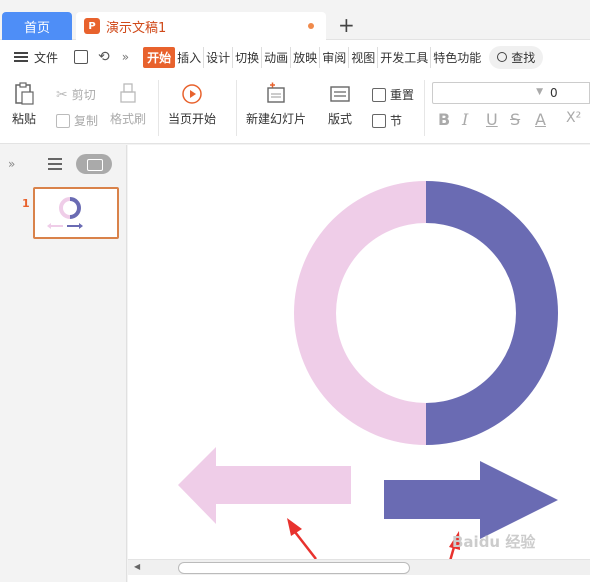 This screenshot has height=582, width=590. Describe the element at coordinates (294, 527) in the screenshot. I see `red-arrowhead-icon` at that location.